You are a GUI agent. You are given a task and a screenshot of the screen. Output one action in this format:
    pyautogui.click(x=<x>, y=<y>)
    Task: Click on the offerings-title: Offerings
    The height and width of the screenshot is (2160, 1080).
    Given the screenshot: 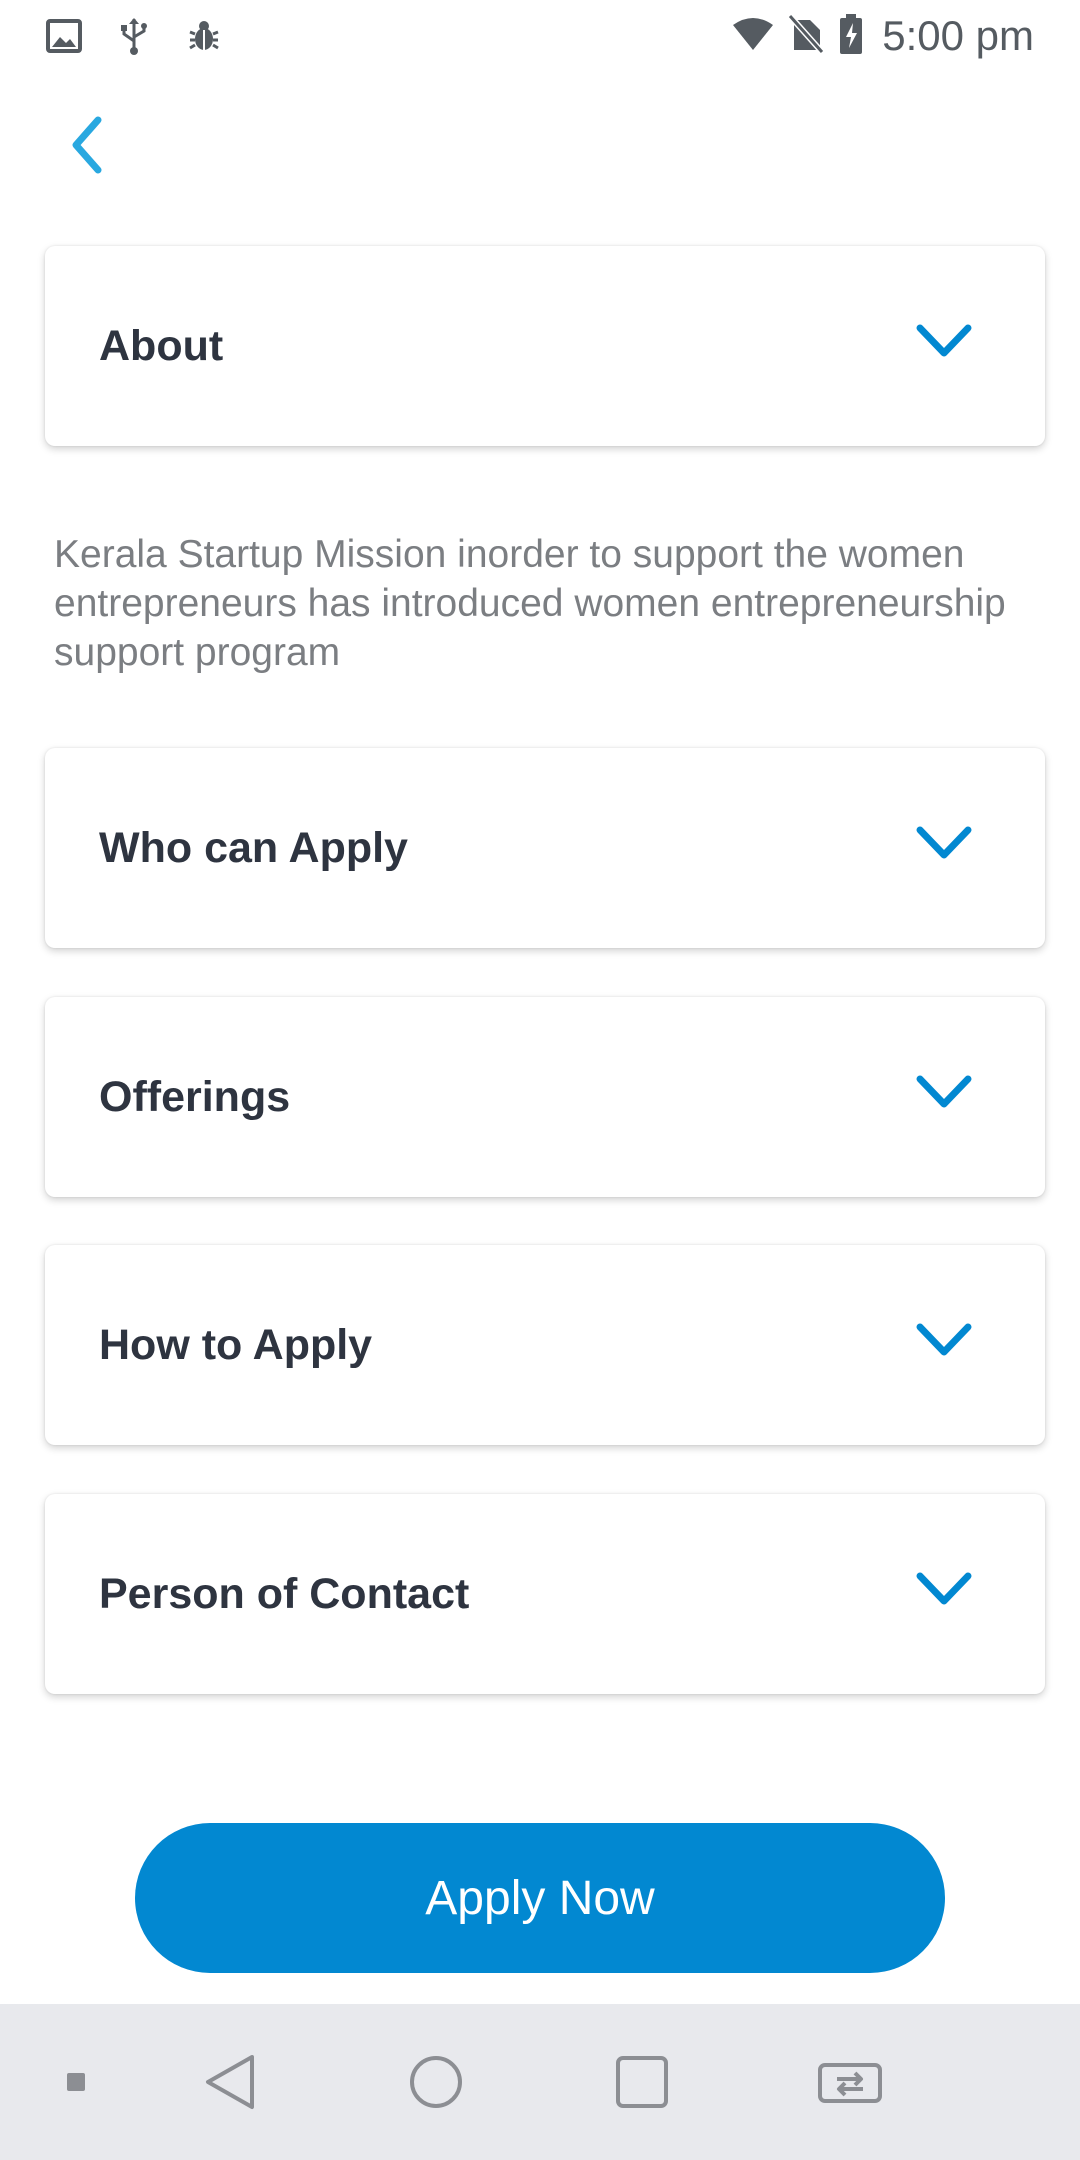 What is the action you would take?
    pyautogui.click(x=195, y=1096)
    